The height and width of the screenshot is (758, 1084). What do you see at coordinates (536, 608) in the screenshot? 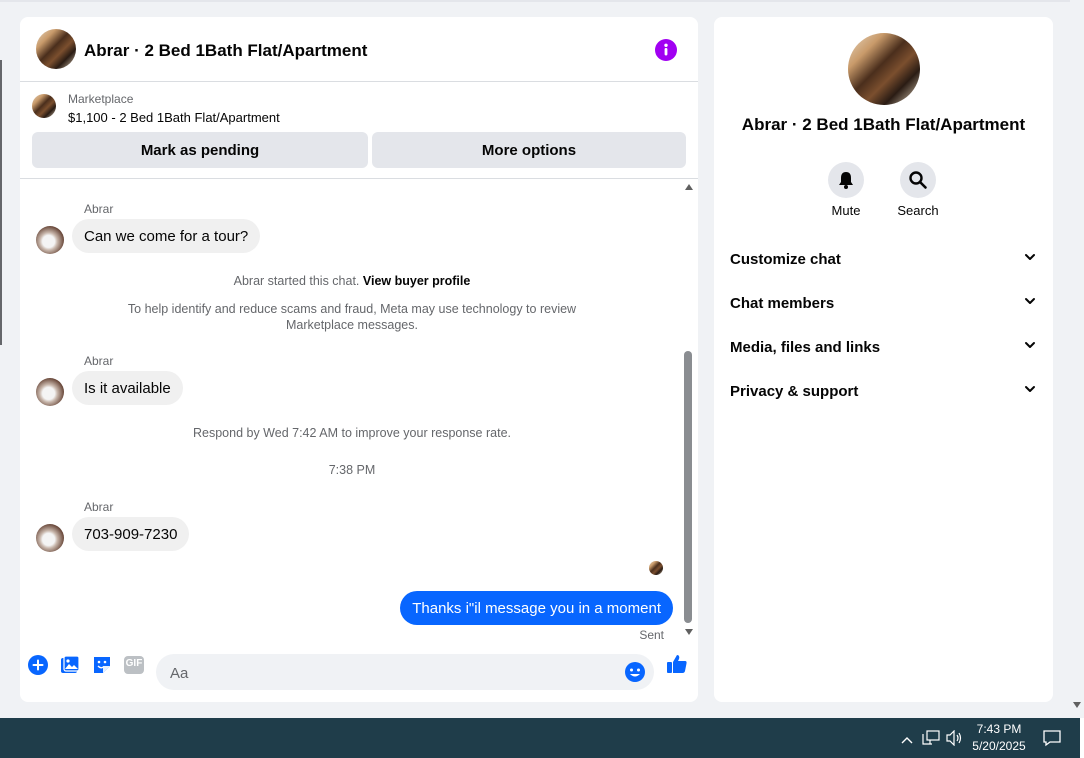
I see `my-message-bubble: Thanks i"il message you in a moment` at bounding box center [536, 608].